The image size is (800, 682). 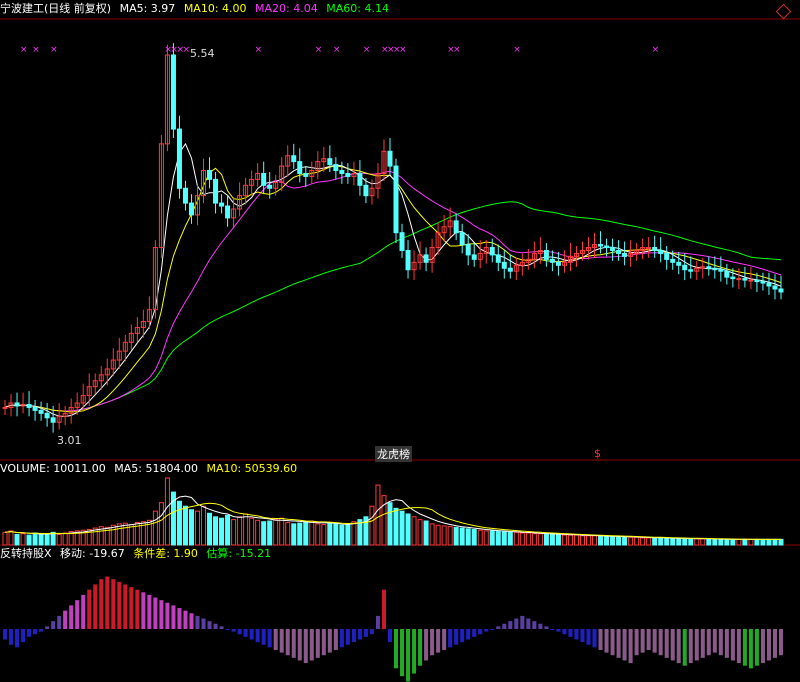 I want to click on indicator-header: 反转持股X 移动: -19.67 条件差: 1.90 估算: -15.21, so click(x=138, y=554).